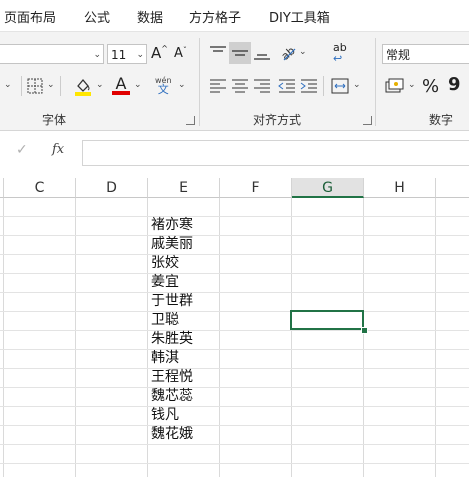 Image resolution: width=469 pixels, height=477 pixels. I want to click on borders-icon, so click(35, 86).